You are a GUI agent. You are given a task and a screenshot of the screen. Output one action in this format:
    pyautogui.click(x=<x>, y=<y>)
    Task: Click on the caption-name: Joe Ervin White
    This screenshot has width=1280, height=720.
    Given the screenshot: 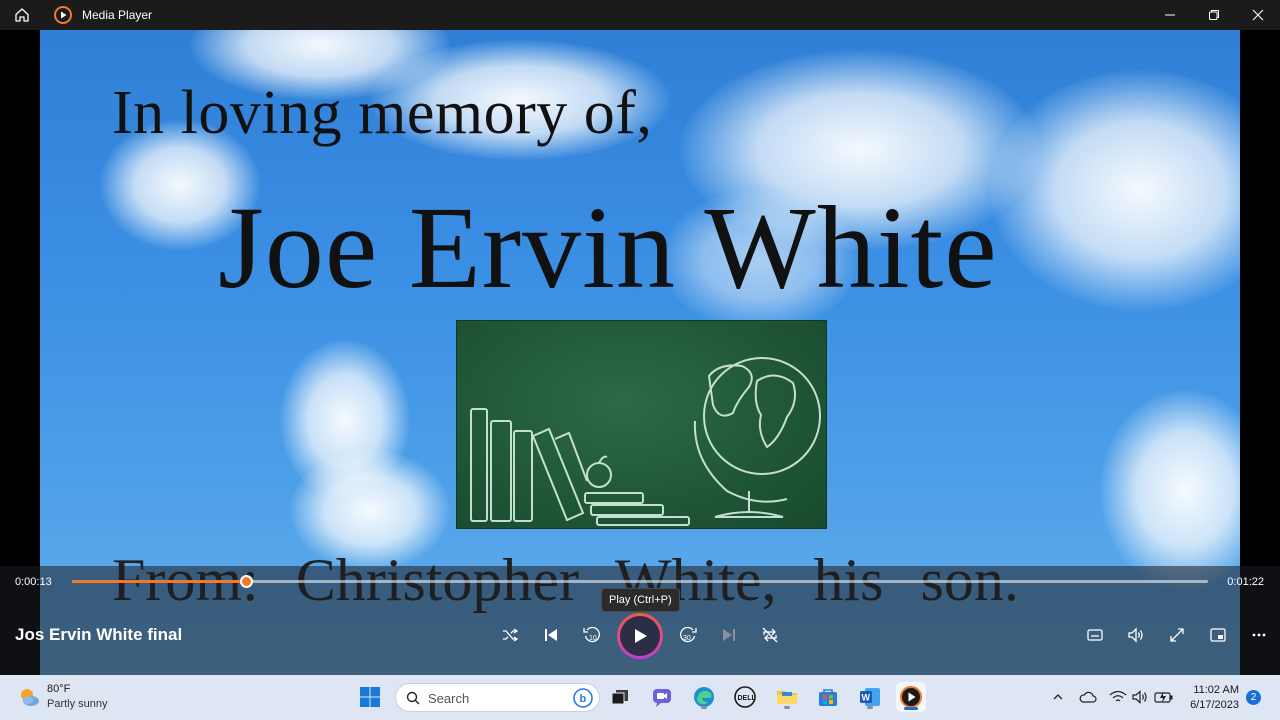 What is the action you would take?
    pyautogui.click(x=608, y=247)
    